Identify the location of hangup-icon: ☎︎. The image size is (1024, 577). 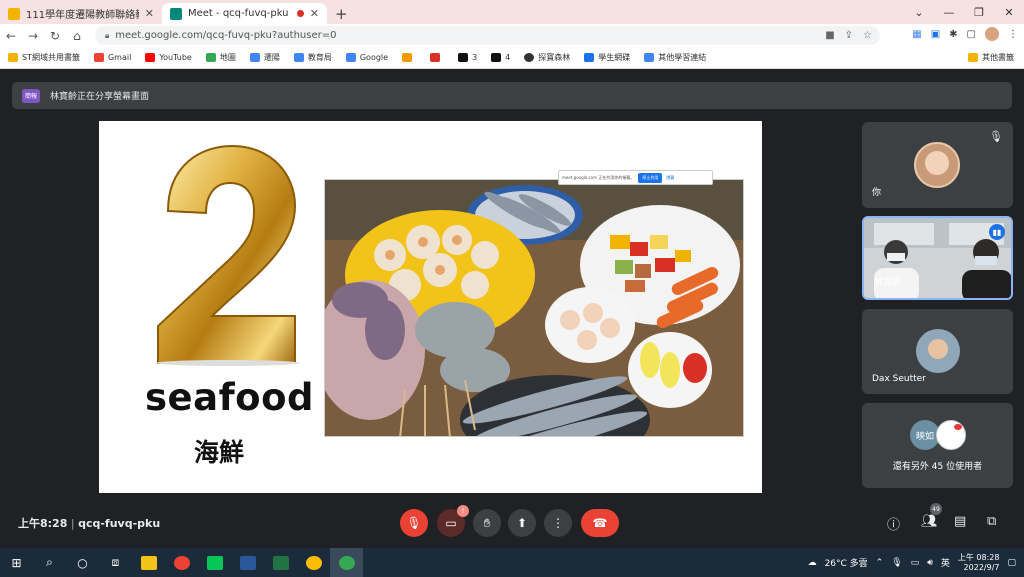
(600, 523).